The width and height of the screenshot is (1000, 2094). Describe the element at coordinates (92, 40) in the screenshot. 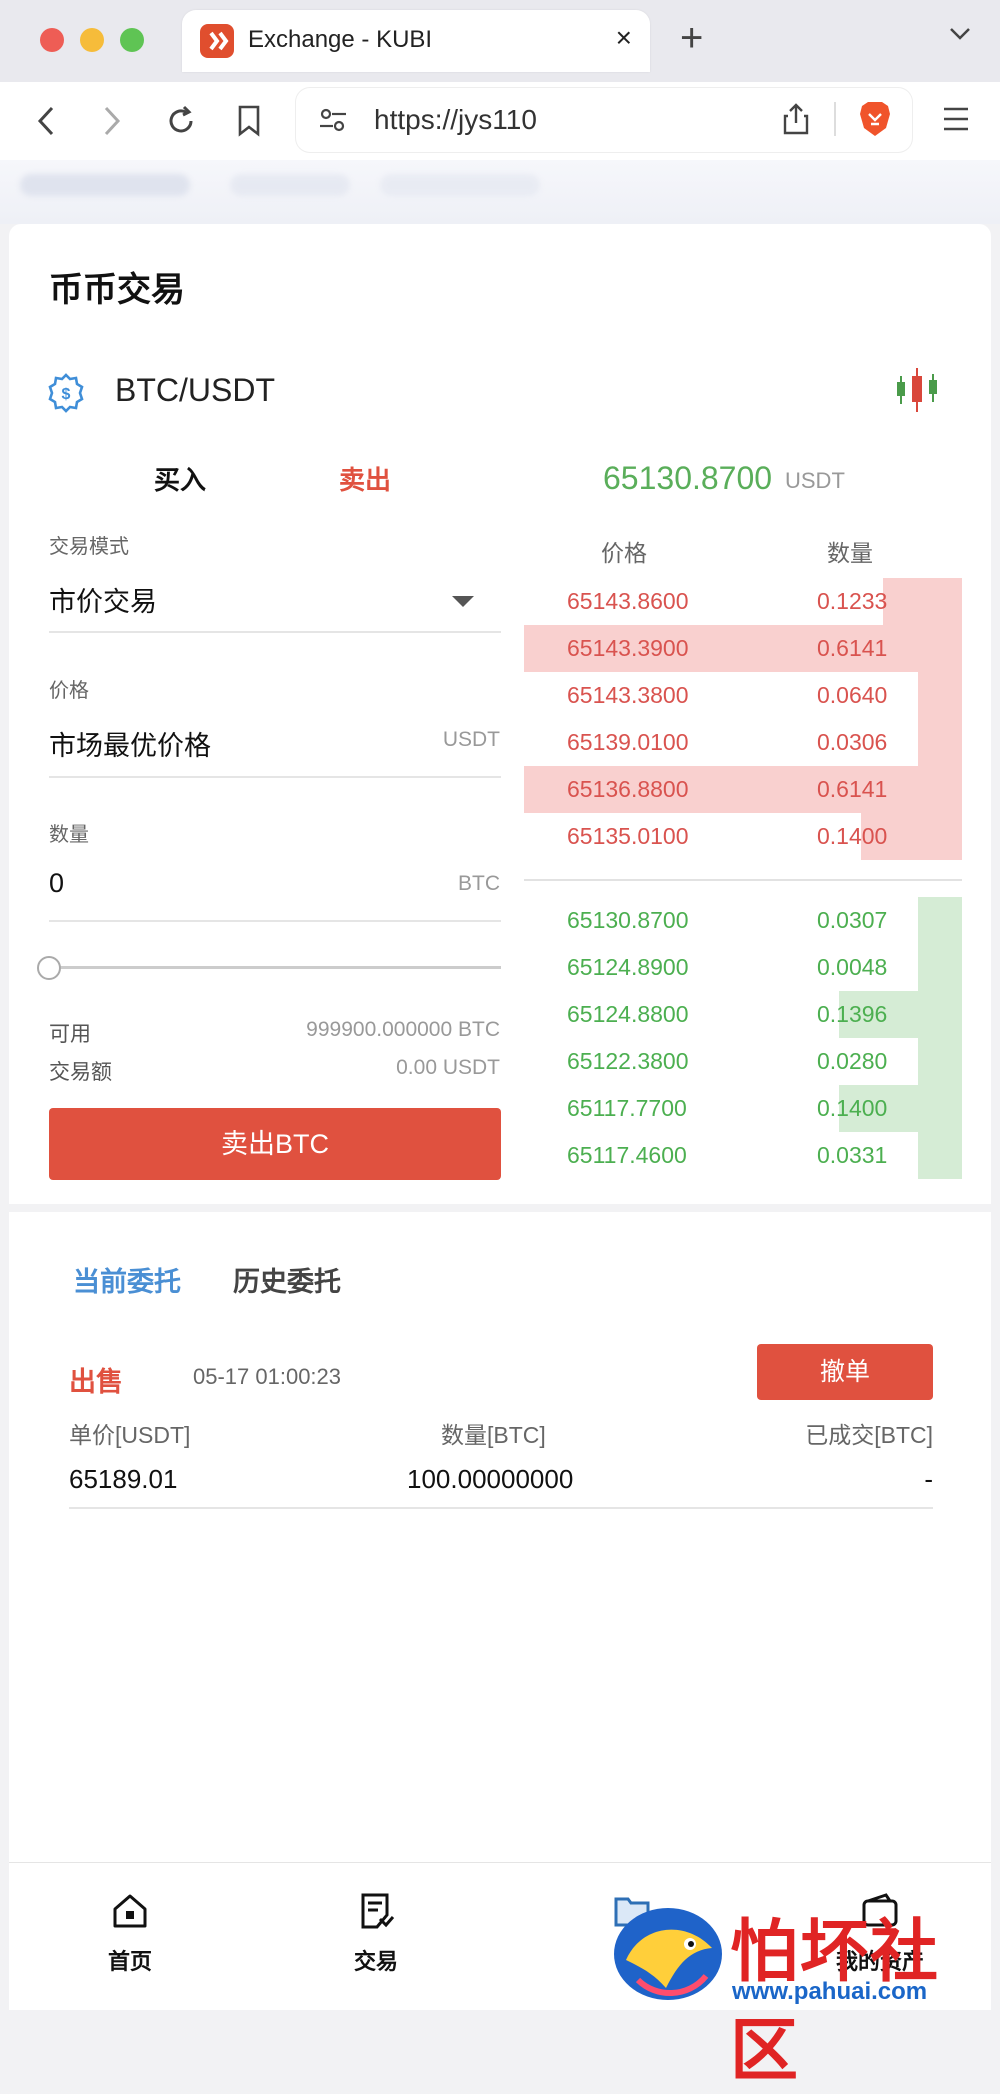

I see `window-minimize-button` at that location.